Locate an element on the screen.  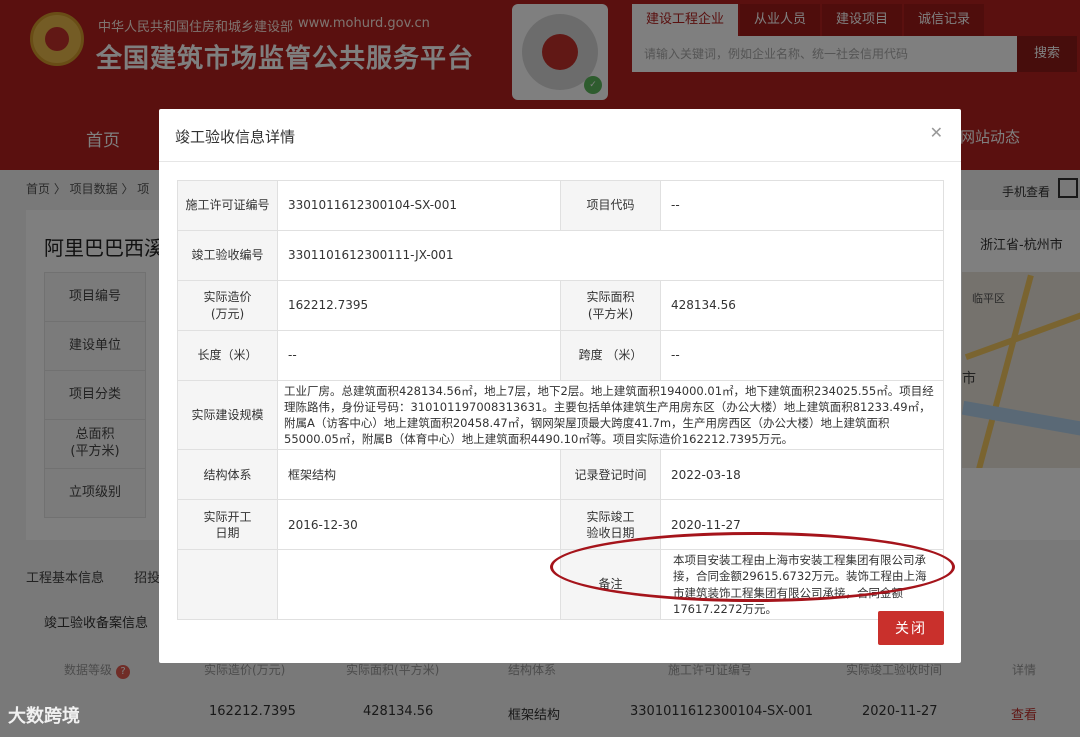
table-row: 长度（米） -- 跨度 （米） -- is located at coordinates (560, 355).